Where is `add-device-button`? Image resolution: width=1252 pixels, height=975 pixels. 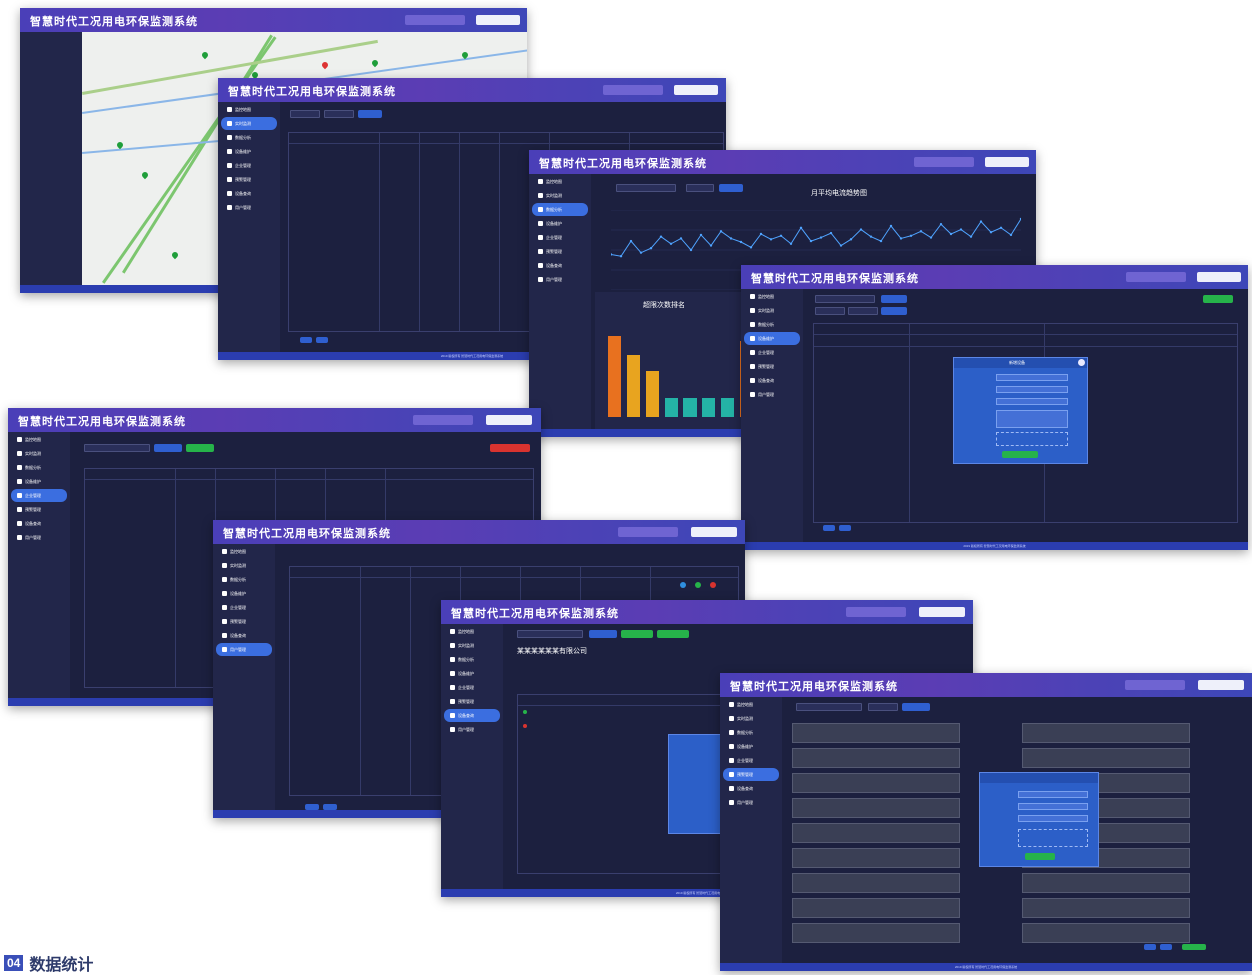 add-device-button is located at coordinates (1218, 299).